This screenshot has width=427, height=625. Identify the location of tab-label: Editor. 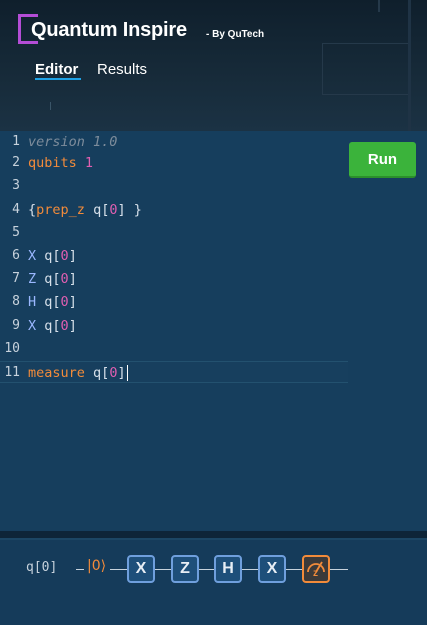
(57, 69).